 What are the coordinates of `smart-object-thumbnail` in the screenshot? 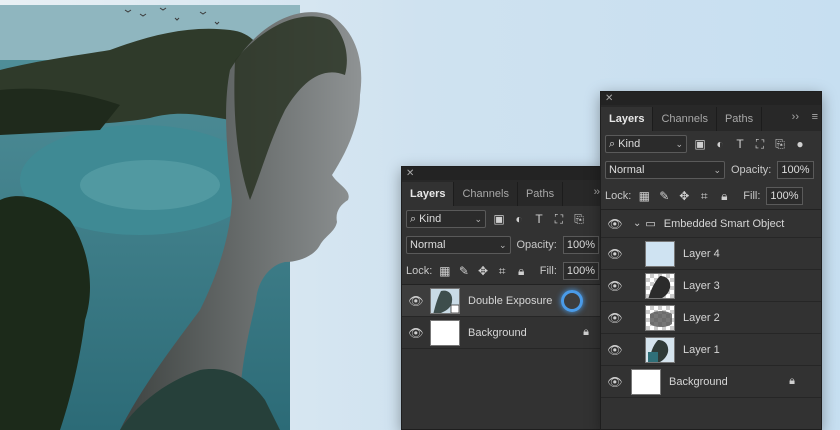 It's located at (445, 300).